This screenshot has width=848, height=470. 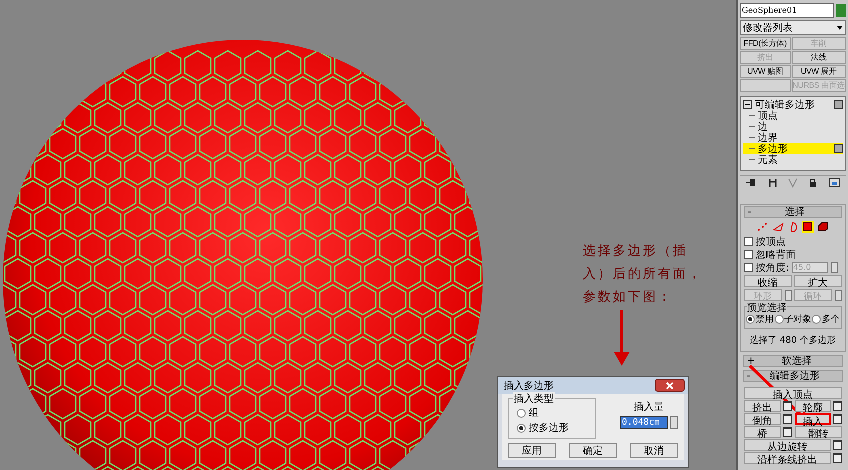 What do you see at coordinates (793, 361) in the screenshot?
I see `rollout-header: + 软选择` at bounding box center [793, 361].